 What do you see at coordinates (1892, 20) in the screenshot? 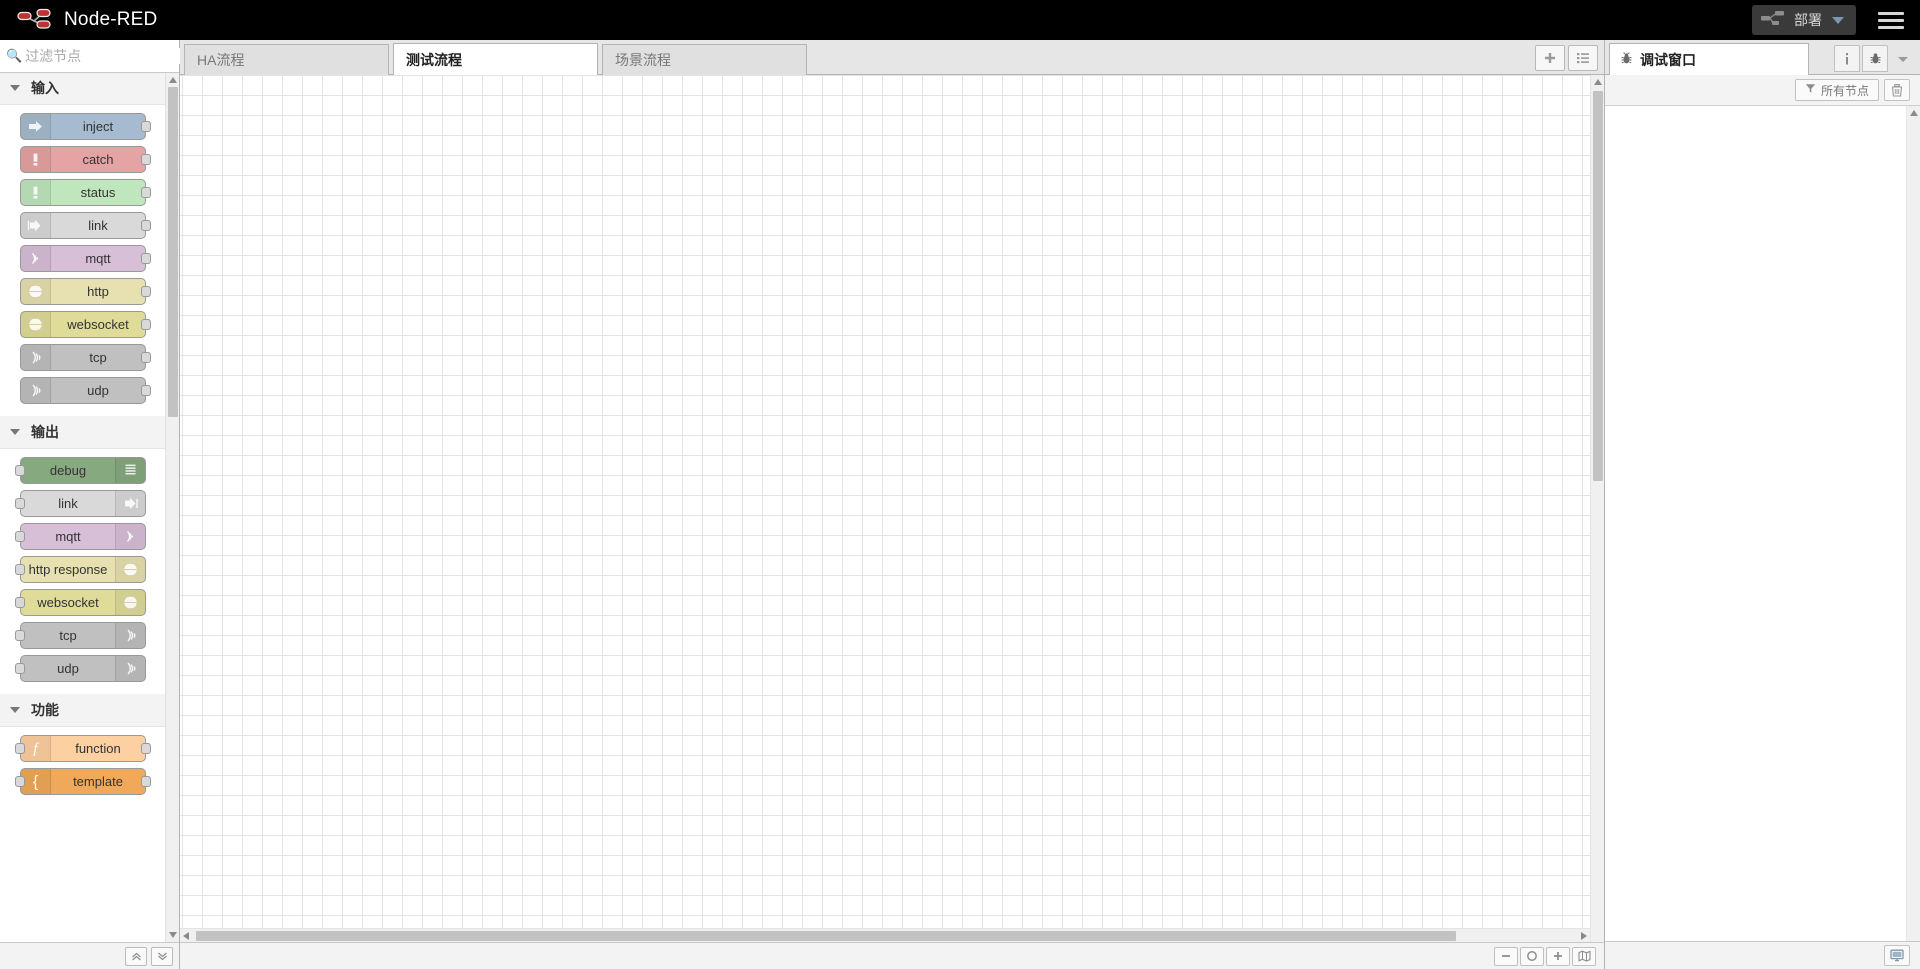
I see `hamburger-menu-icon` at bounding box center [1892, 20].